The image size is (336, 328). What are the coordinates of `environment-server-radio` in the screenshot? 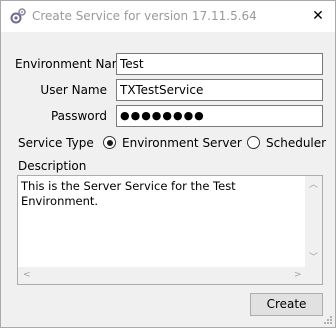 It's located at (109, 142).